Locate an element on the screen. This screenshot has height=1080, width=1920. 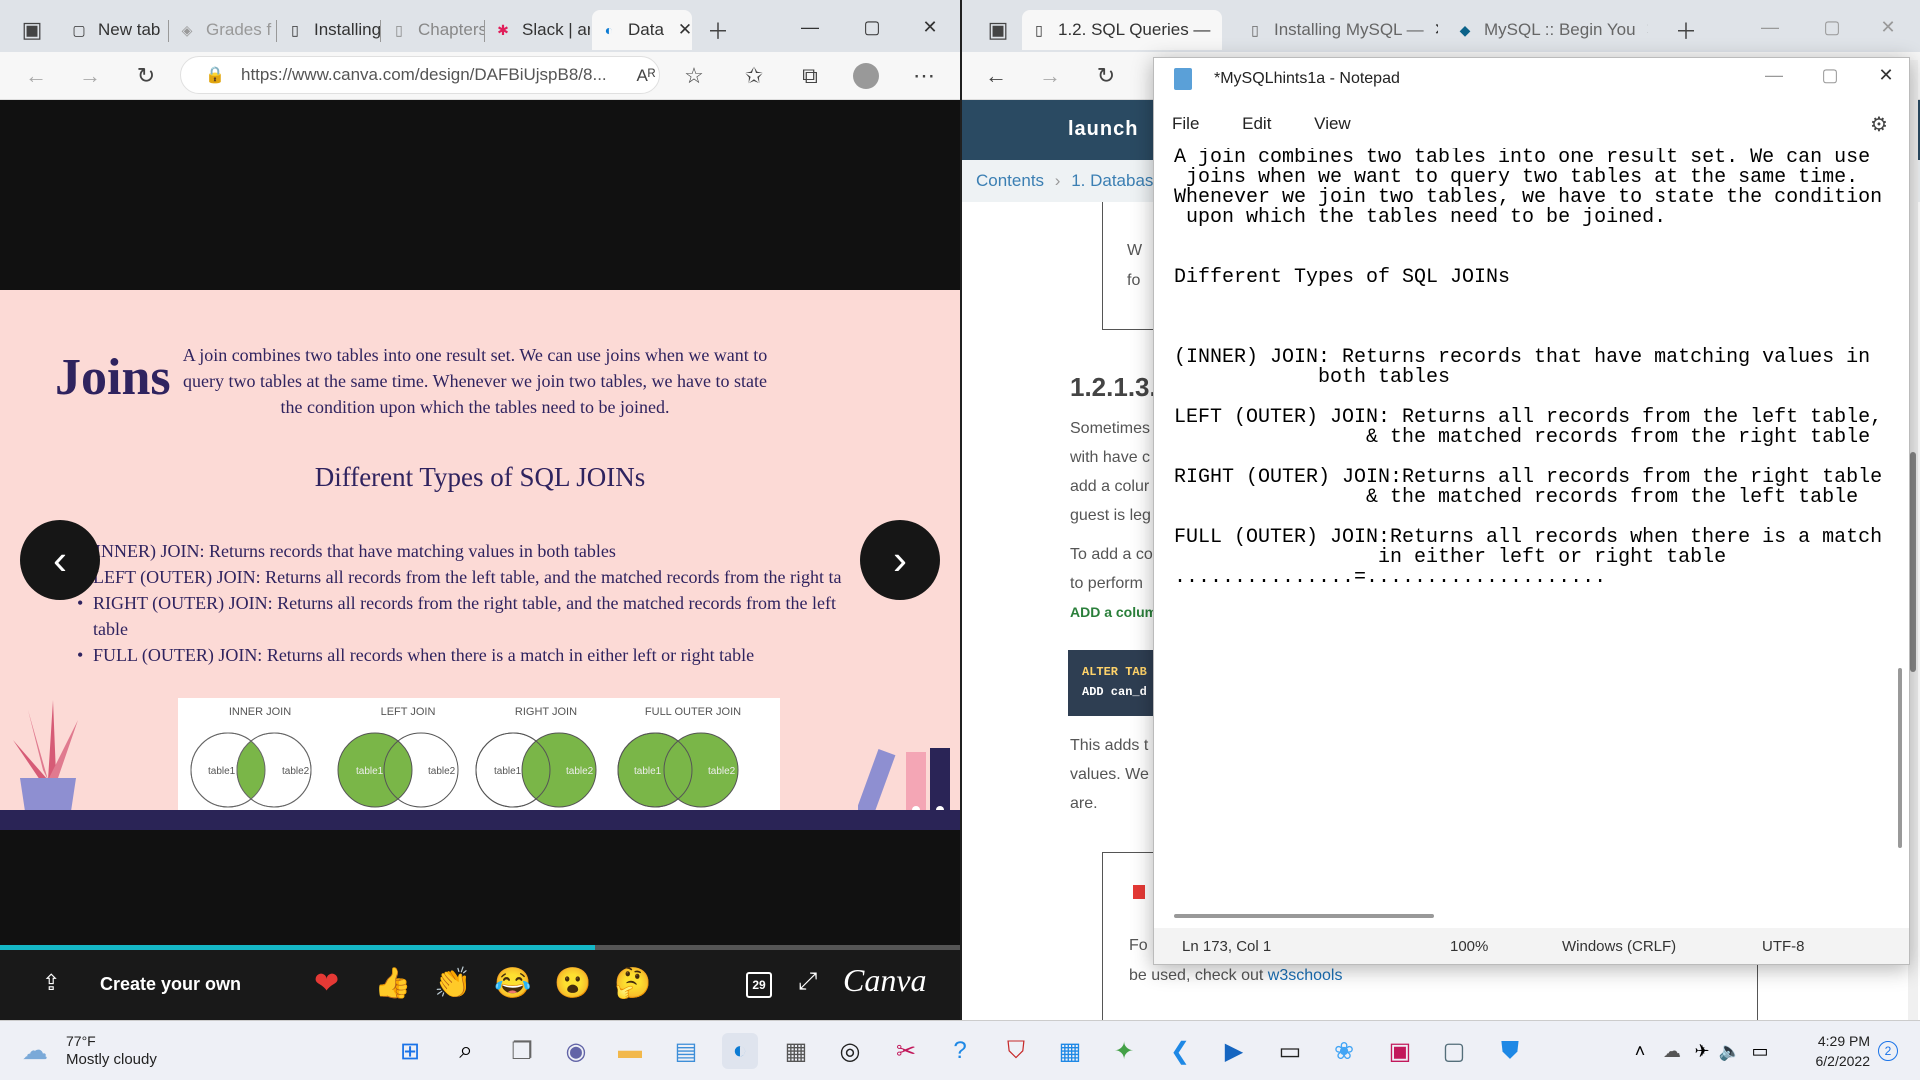
w3schools-link: w3schools is located at coordinates (1305, 975).